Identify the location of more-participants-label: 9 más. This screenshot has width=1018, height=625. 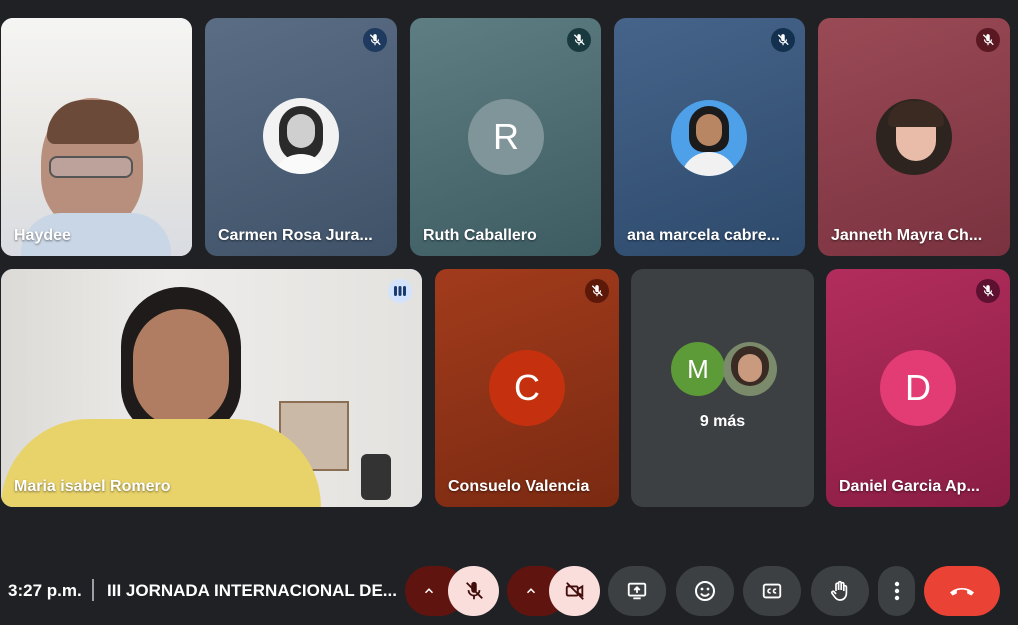
(722, 421).